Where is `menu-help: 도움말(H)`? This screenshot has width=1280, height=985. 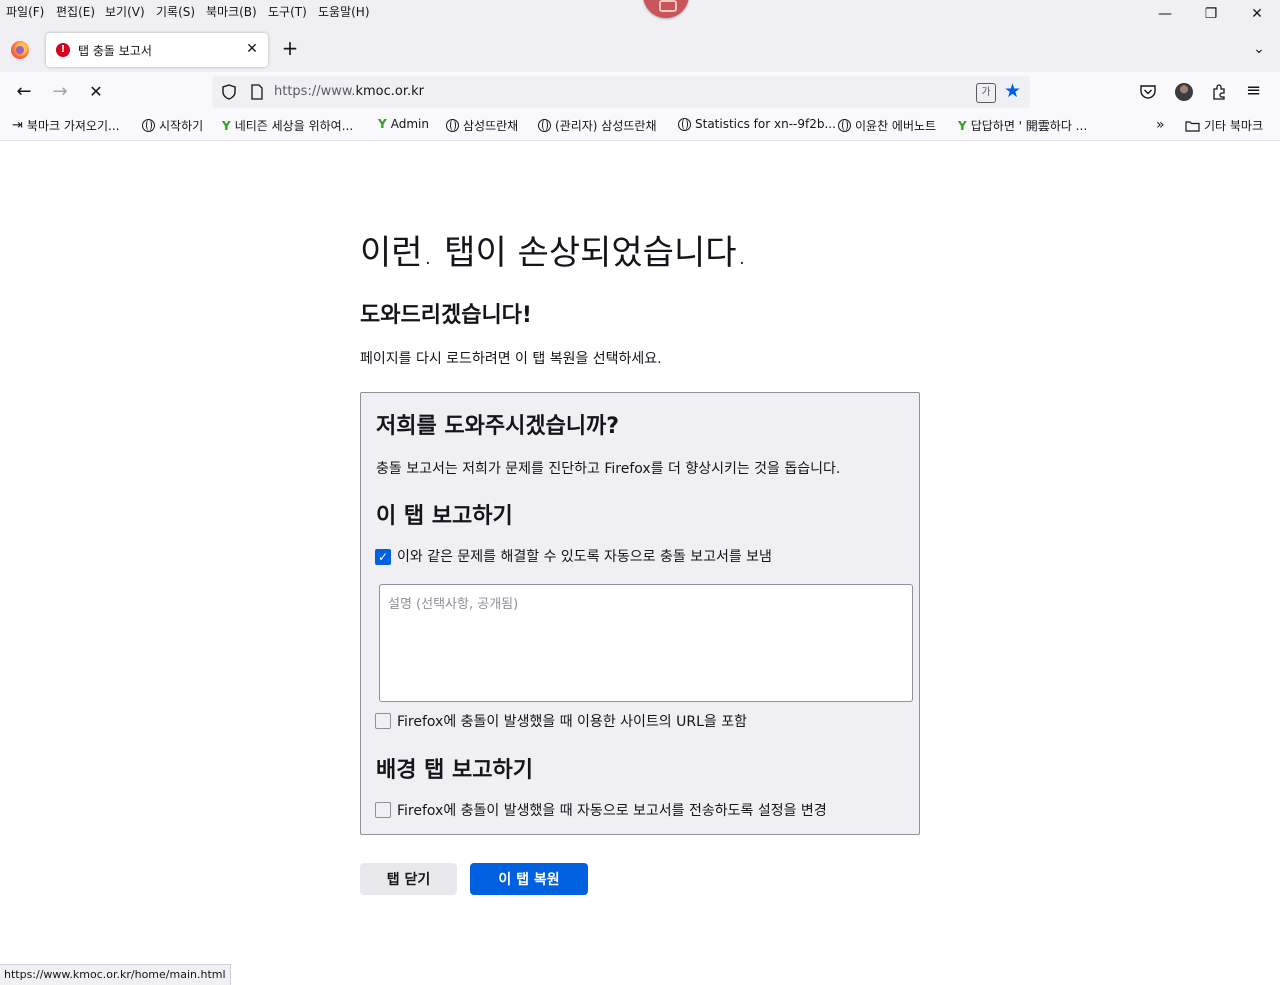 menu-help: 도움말(H) is located at coordinates (344, 11).